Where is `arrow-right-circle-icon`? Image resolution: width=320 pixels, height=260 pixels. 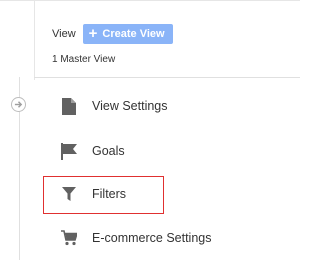
arrow-right-circle-icon is located at coordinates (18, 104).